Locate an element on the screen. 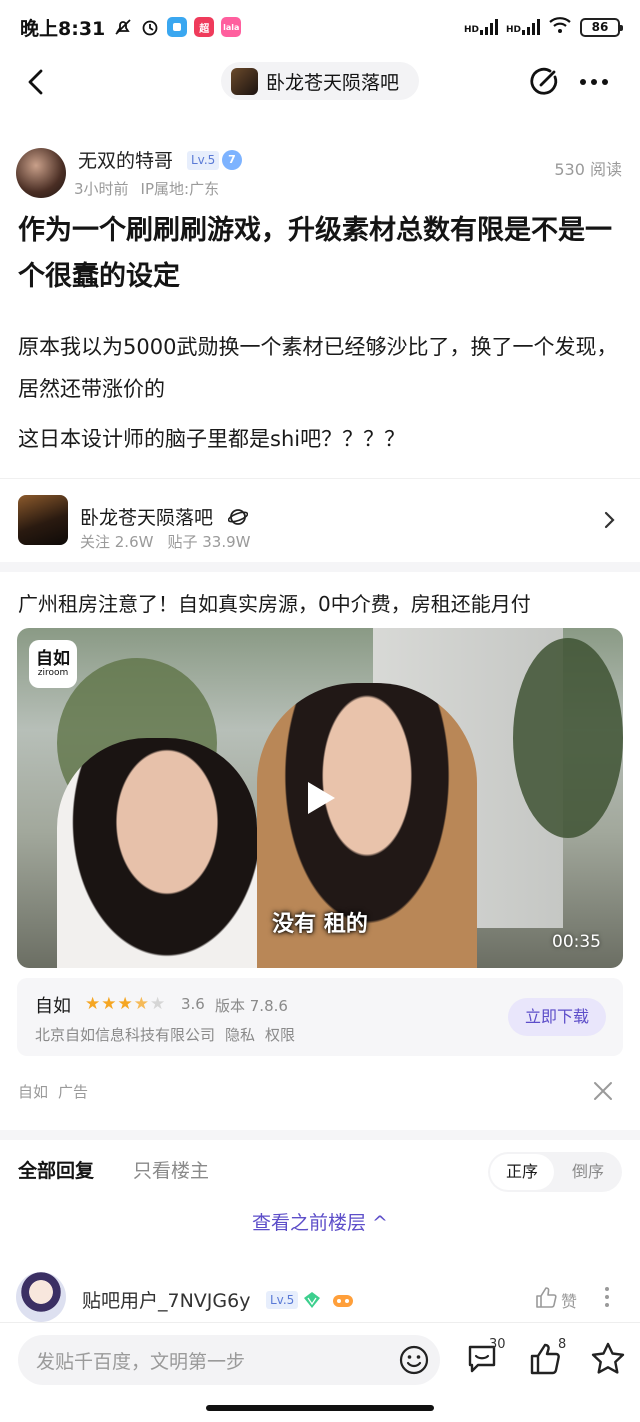  forum-thumbnail is located at coordinates (244, 81).